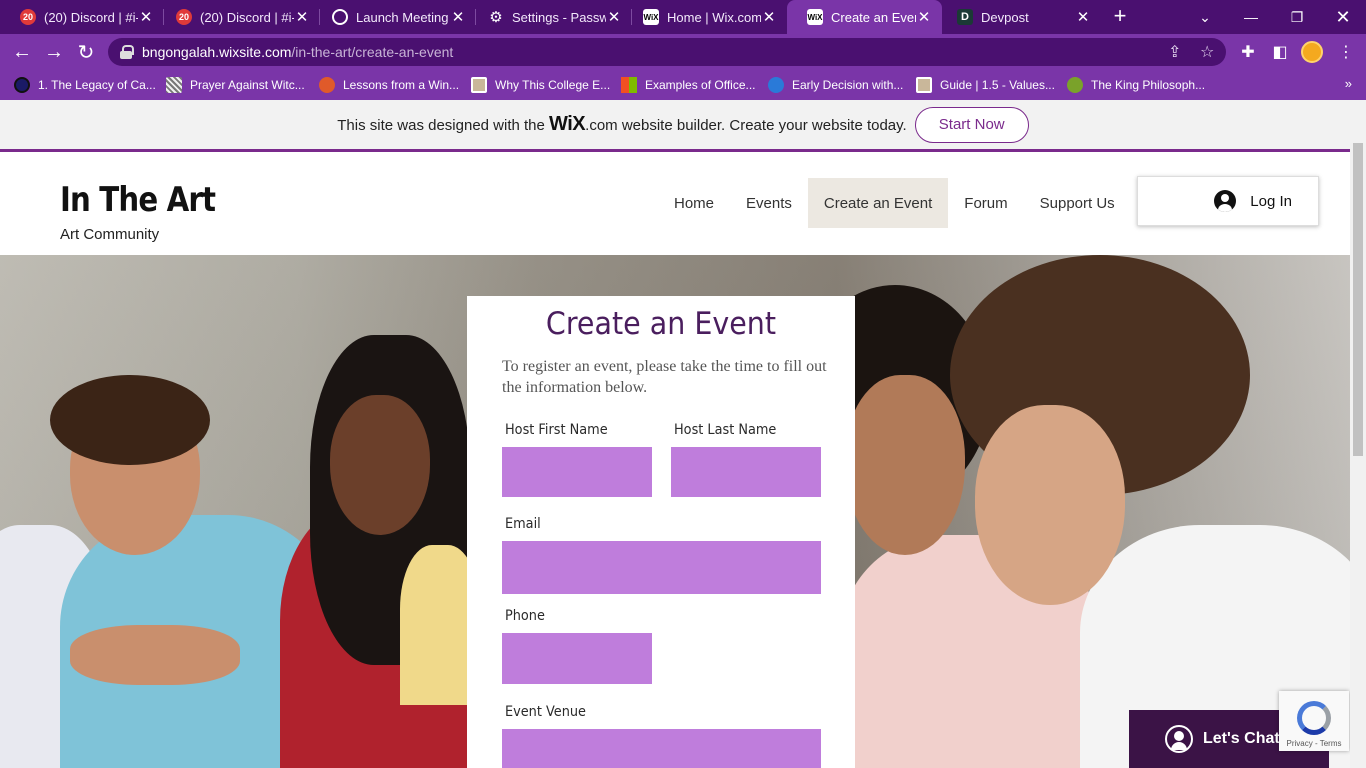 This screenshot has height=768, width=1366. What do you see at coordinates (1120, 17) in the screenshot?
I see `new-tab-button: +` at bounding box center [1120, 17].